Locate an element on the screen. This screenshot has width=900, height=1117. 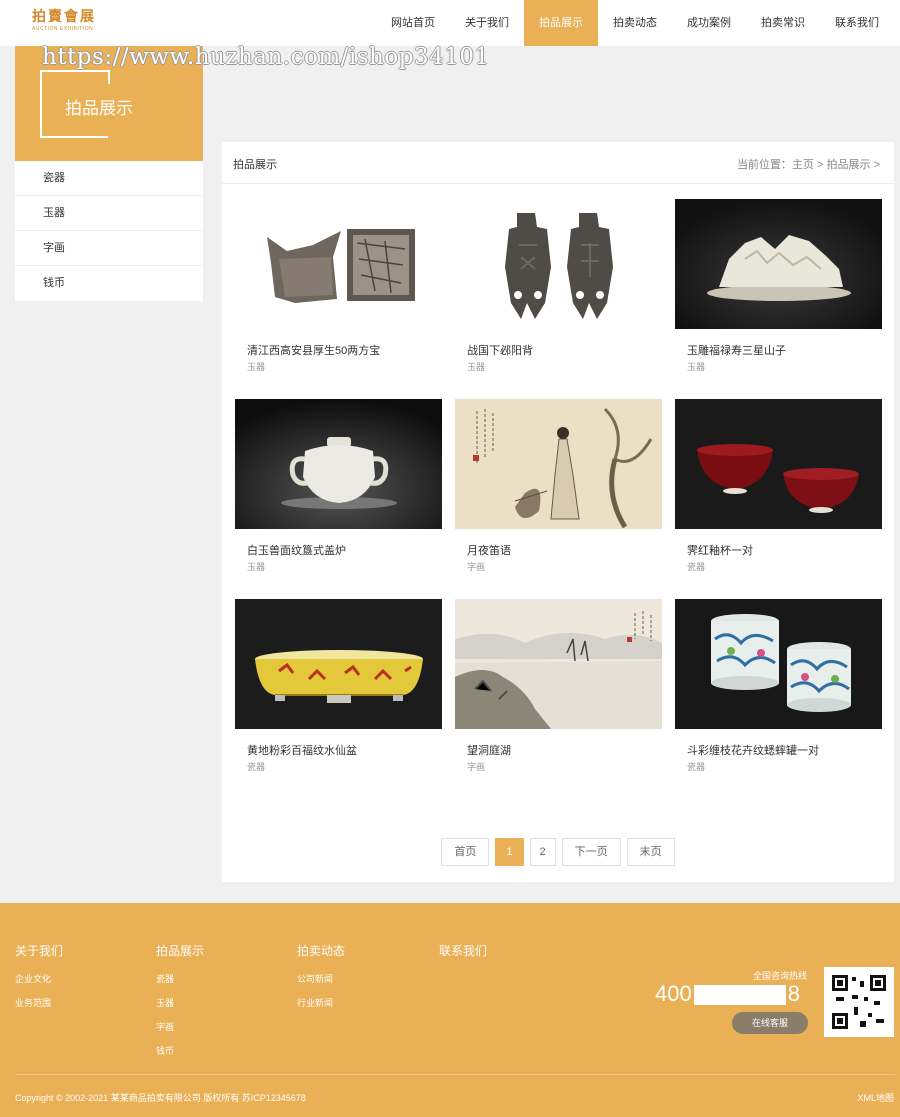
breadcrumb-tail: > is located at coordinates (876, 165).